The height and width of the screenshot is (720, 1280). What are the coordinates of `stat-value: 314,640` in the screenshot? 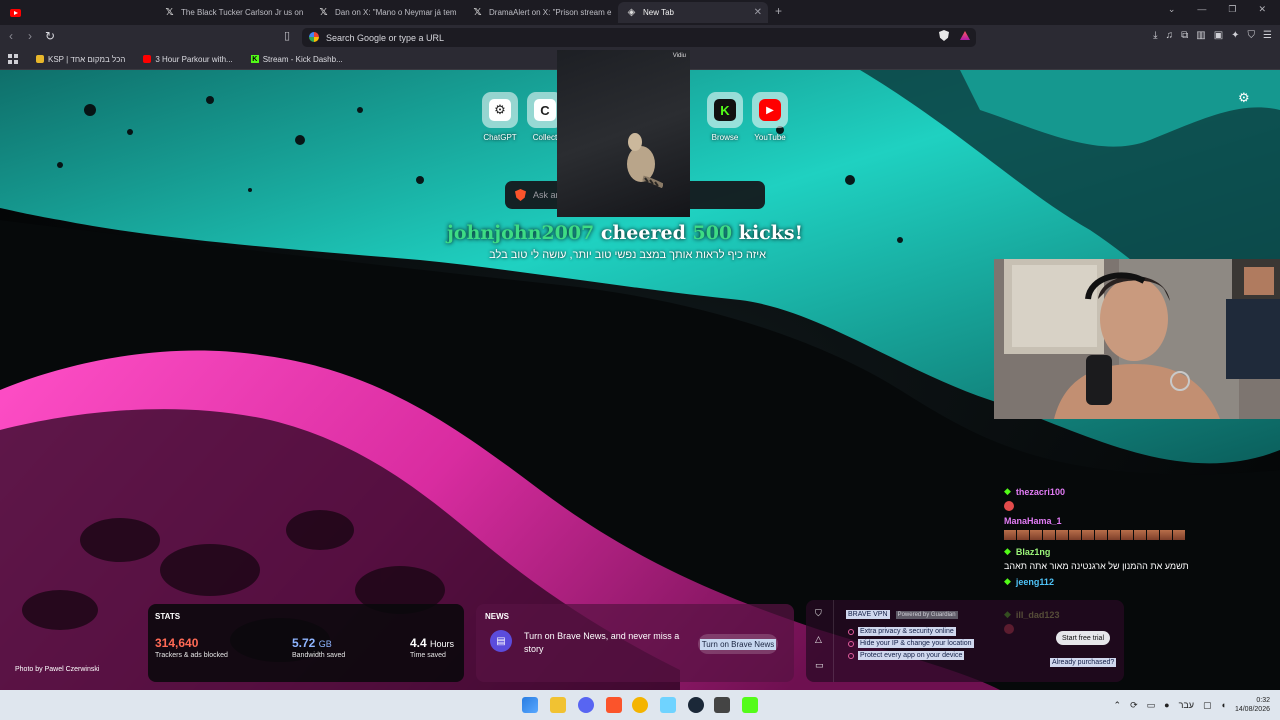 It's located at (177, 643).